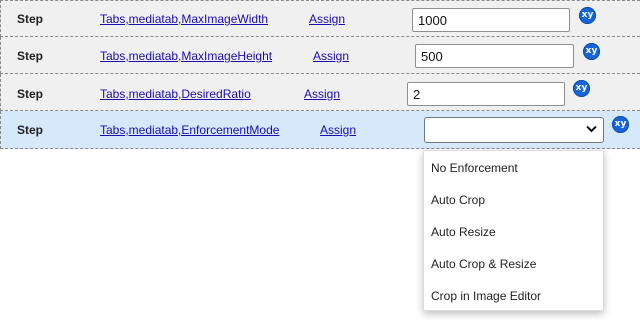 This screenshot has height=320, width=640. I want to click on option-crop-in-image-editor: Crop in Image Editor, so click(486, 296).